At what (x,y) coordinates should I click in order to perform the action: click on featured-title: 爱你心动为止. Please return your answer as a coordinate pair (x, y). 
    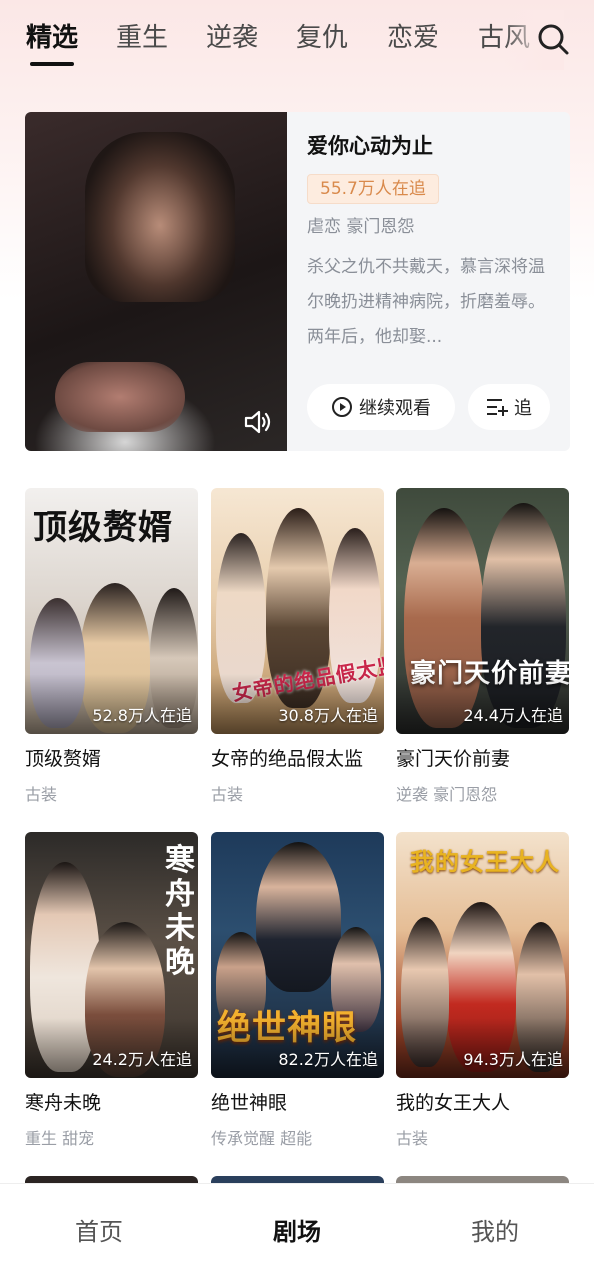
    Looking at the image, I should click on (370, 145).